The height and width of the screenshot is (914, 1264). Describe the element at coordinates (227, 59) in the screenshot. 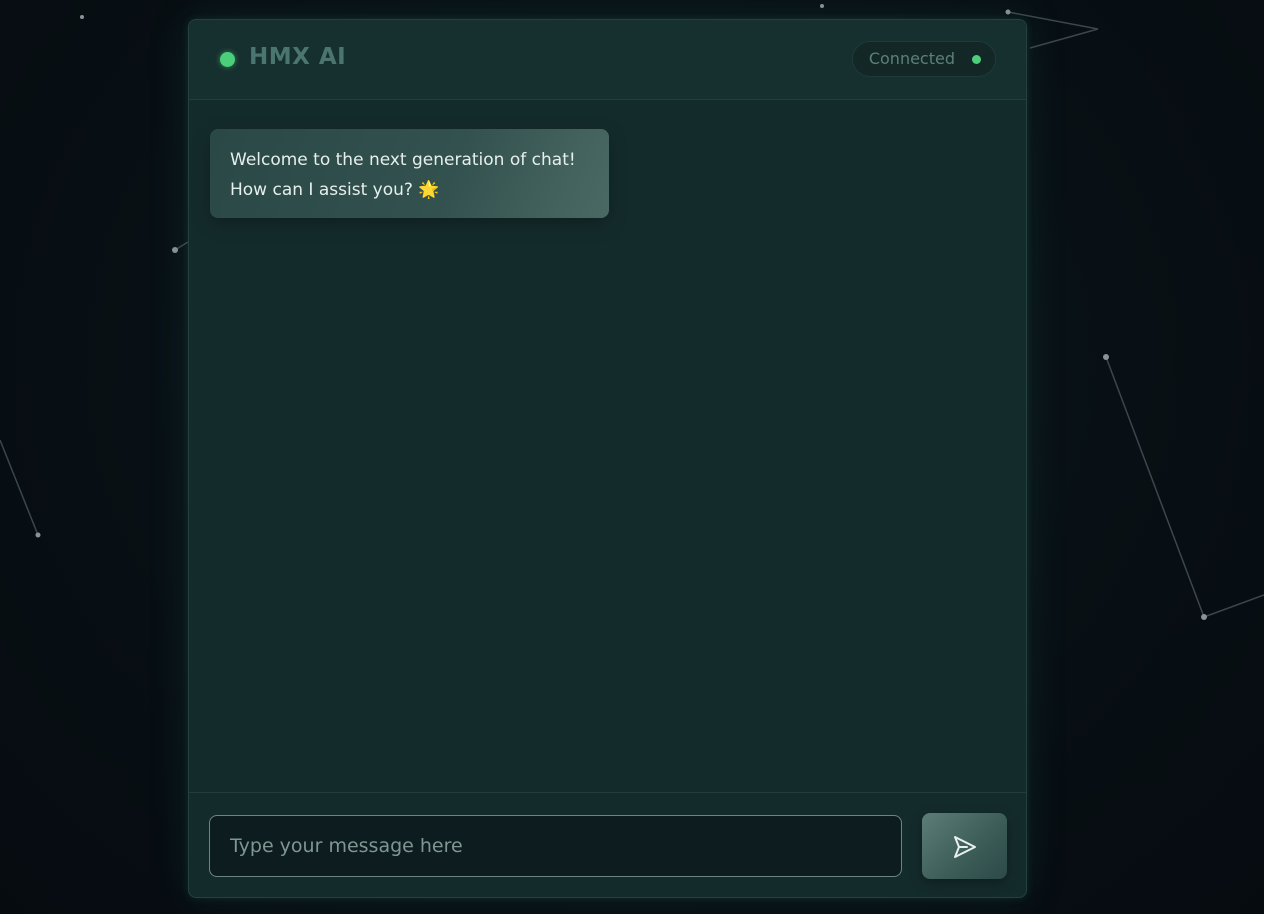

I see `status-dot-icon` at that location.